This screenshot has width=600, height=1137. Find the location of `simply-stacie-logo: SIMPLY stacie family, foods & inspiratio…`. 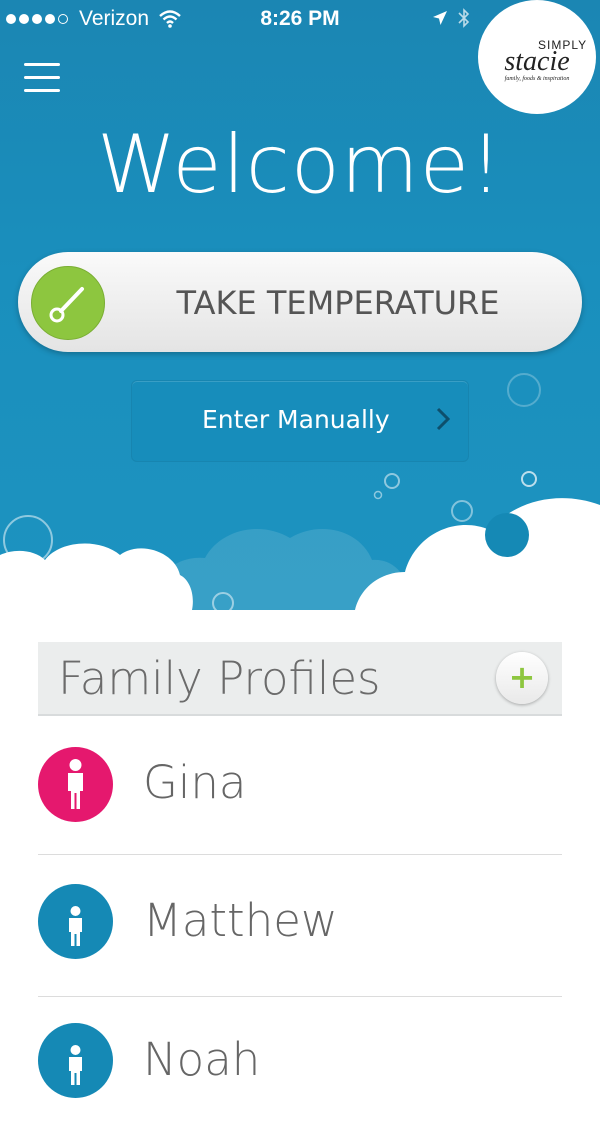

simply-stacie-logo: SIMPLY stacie family, foods & inspiratio… is located at coordinates (537, 57).